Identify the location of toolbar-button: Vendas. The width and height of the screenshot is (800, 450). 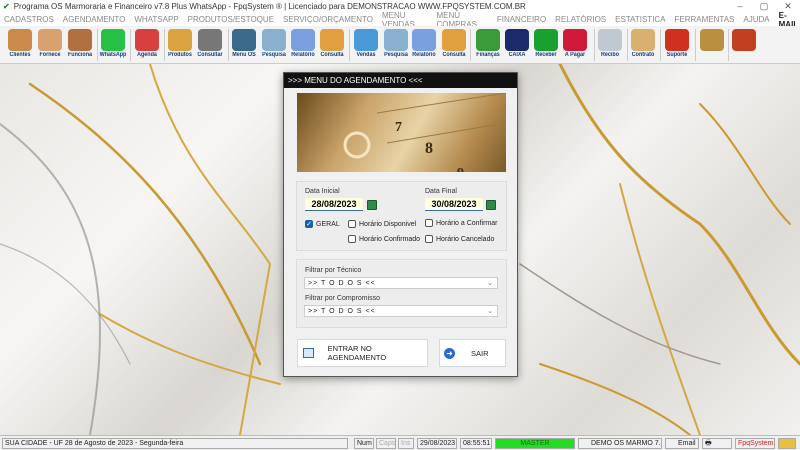
(366, 45).